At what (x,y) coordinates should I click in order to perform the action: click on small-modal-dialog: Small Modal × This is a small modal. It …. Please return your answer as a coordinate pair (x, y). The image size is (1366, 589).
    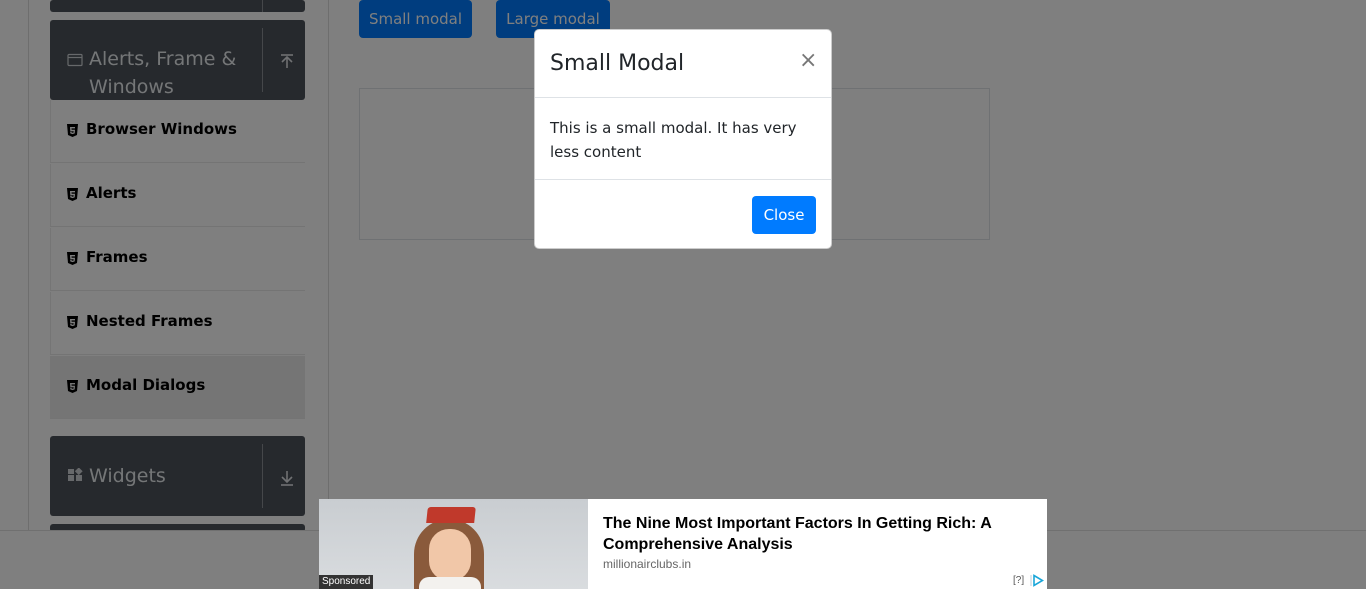
    Looking at the image, I should click on (683, 139).